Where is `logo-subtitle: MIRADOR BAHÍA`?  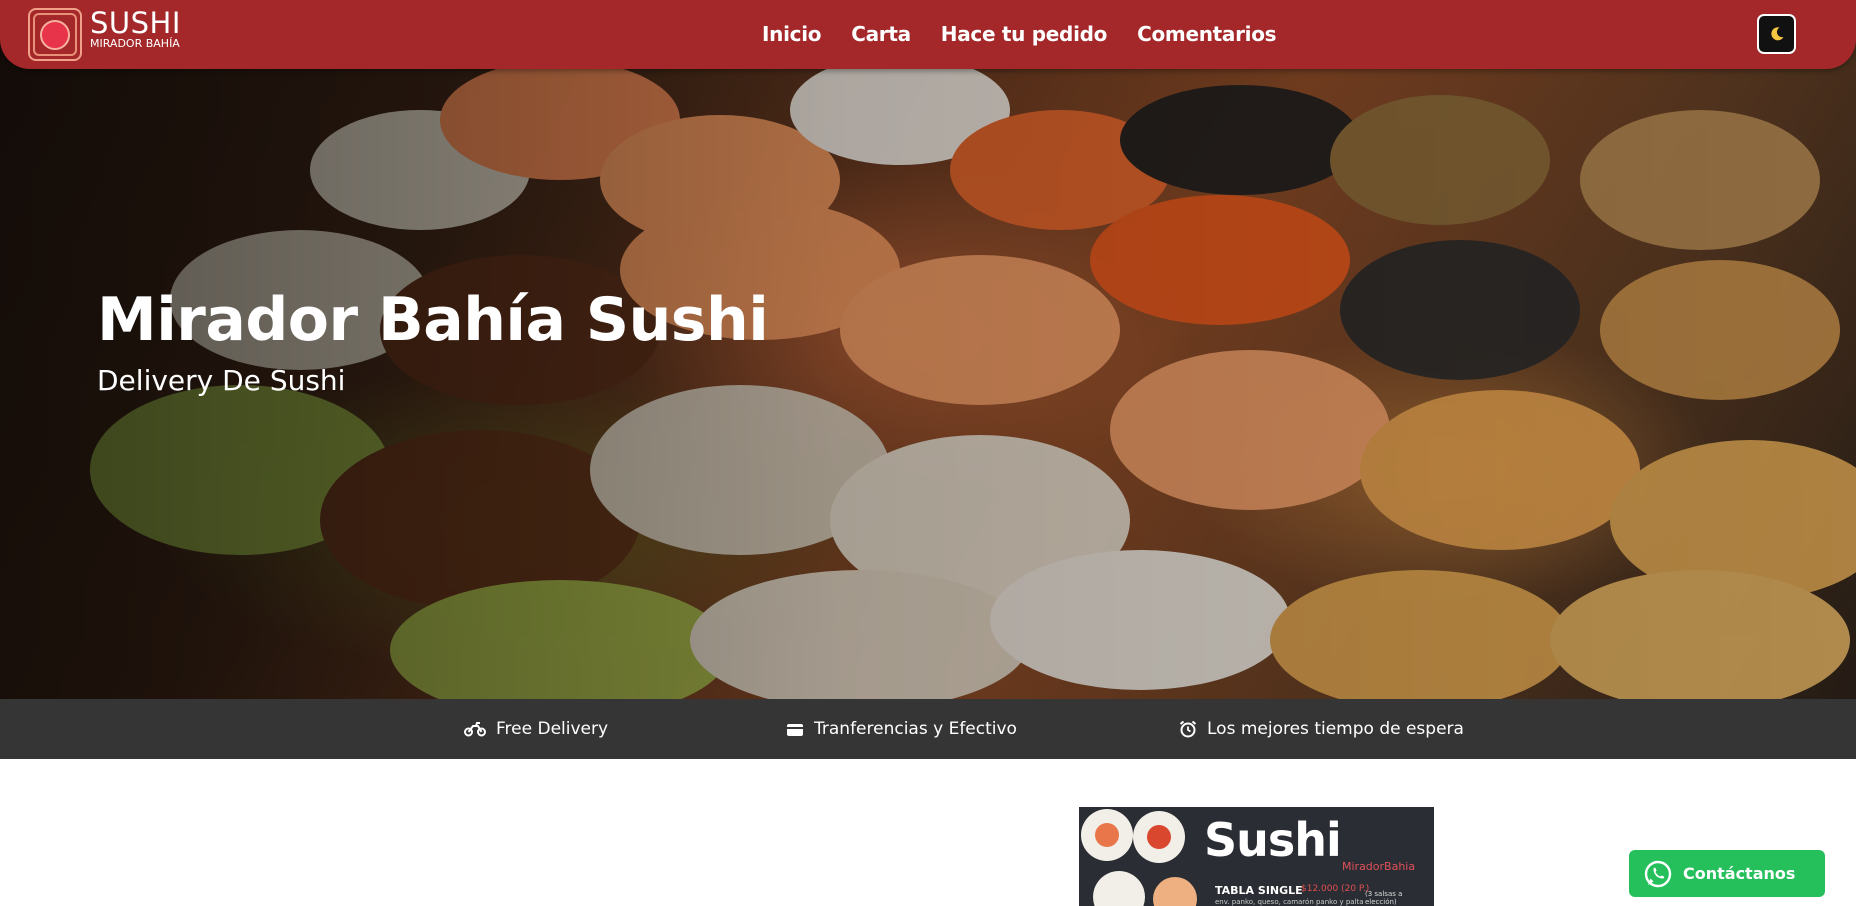
logo-subtitle: MIRADOR BAHÍA is located at coordinates (135, 44).